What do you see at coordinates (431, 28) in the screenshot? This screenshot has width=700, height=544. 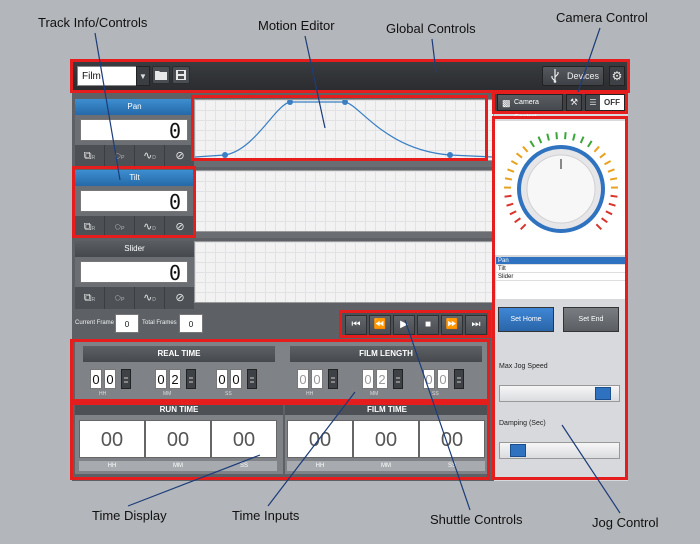 I see `callout-global-controls: Global Controls` at bounding box center [431, 28].